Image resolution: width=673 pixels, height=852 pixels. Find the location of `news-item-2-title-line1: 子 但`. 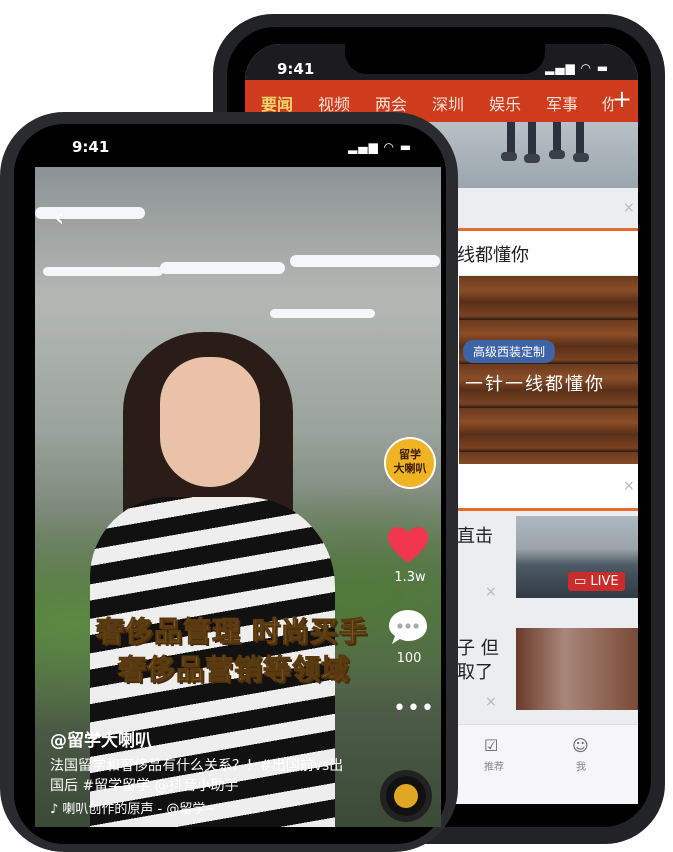

news-item-2-title-line1: 子 但 is located at coordinates (478, 648).